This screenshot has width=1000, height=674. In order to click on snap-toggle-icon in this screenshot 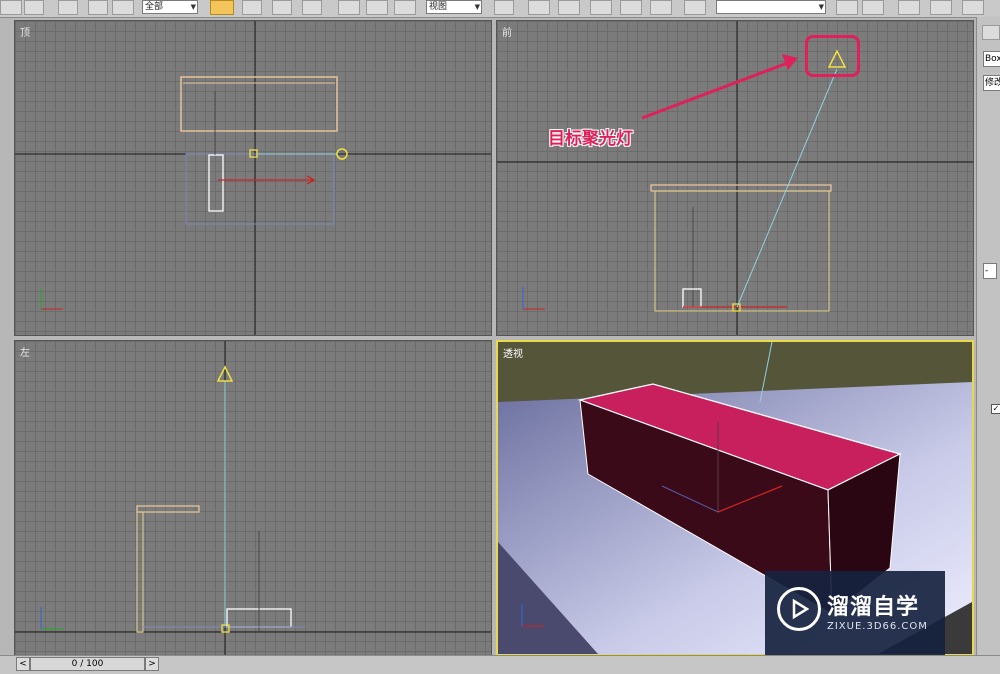, I will do `click(569, 7)`.